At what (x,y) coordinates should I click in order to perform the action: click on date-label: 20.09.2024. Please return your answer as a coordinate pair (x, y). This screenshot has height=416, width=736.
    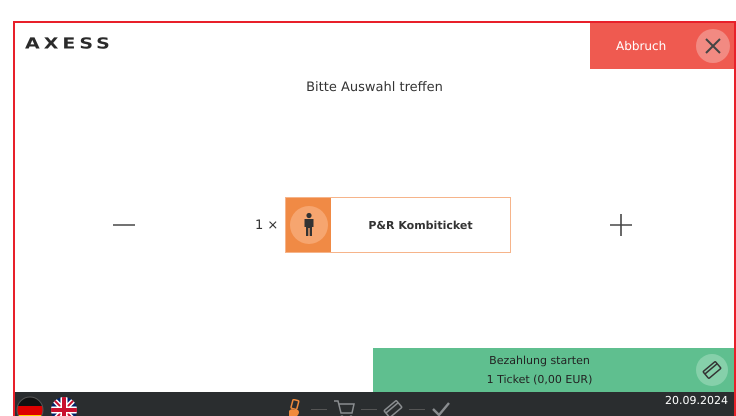
    Looking at the image, I should click on (696, 400).